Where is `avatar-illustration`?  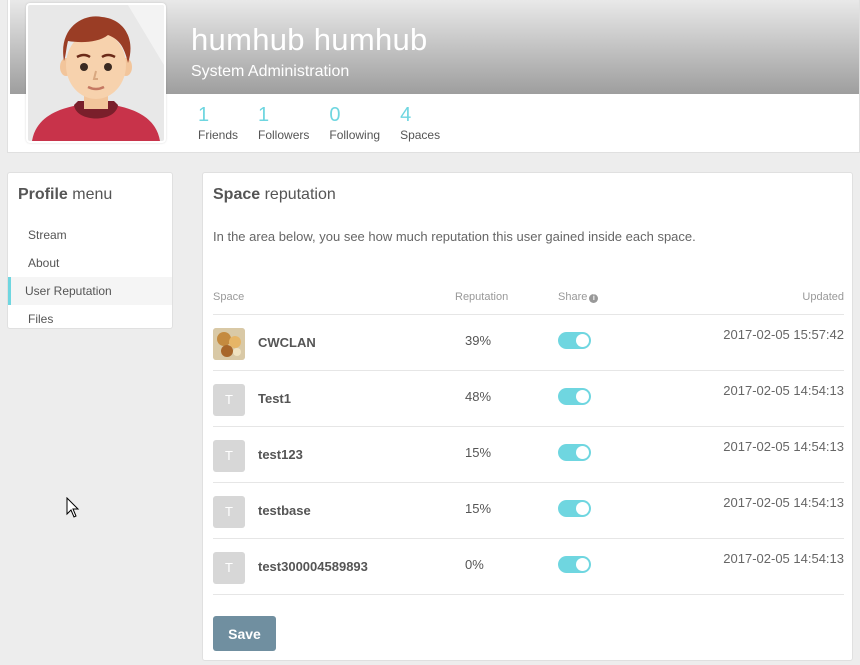
avatar-illustration is located at coordinates (96, 73).